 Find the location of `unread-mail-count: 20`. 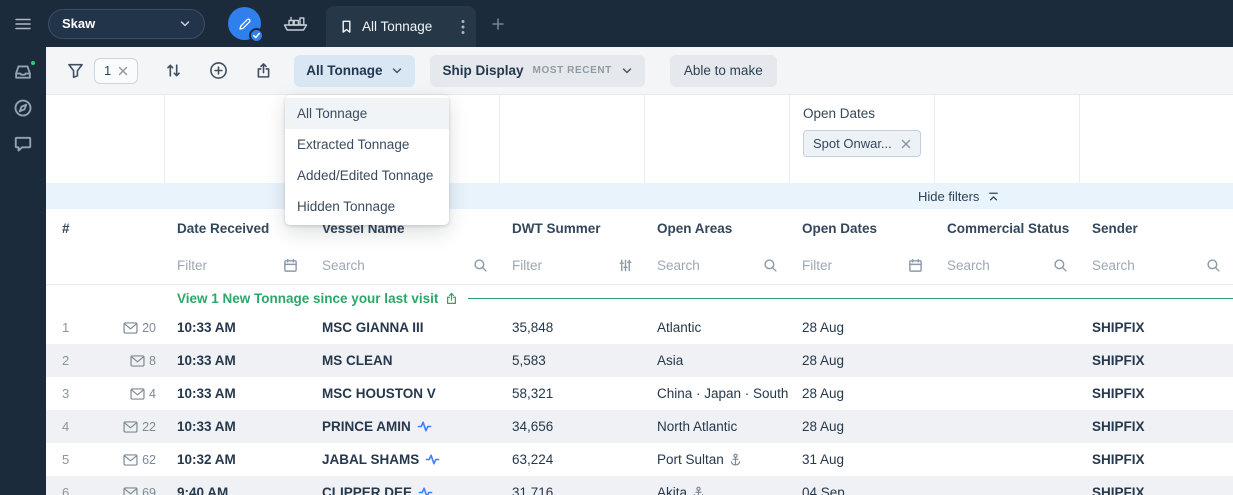

unread-mail-count: 20 is located at coordinates (139, 328).